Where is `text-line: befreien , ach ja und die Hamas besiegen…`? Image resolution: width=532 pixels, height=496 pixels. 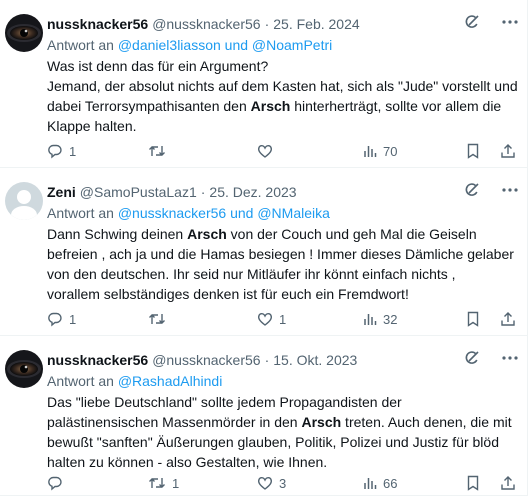
text-line: befreien , ach ja und die Hamas besiegen… is located at coordinates (280, 254).